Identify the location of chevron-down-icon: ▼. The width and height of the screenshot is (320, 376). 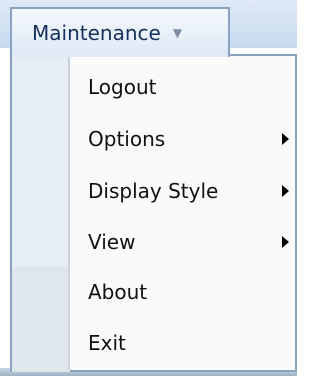
(177, 33).